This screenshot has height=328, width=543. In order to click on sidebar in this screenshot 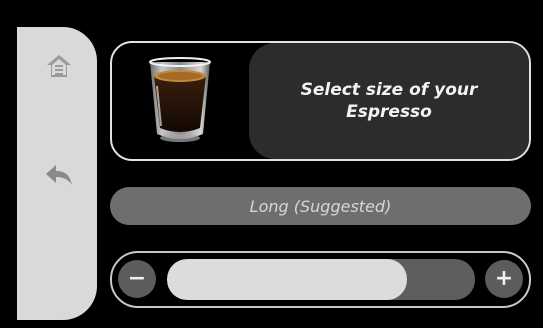, I will do `click(57, 173)`.